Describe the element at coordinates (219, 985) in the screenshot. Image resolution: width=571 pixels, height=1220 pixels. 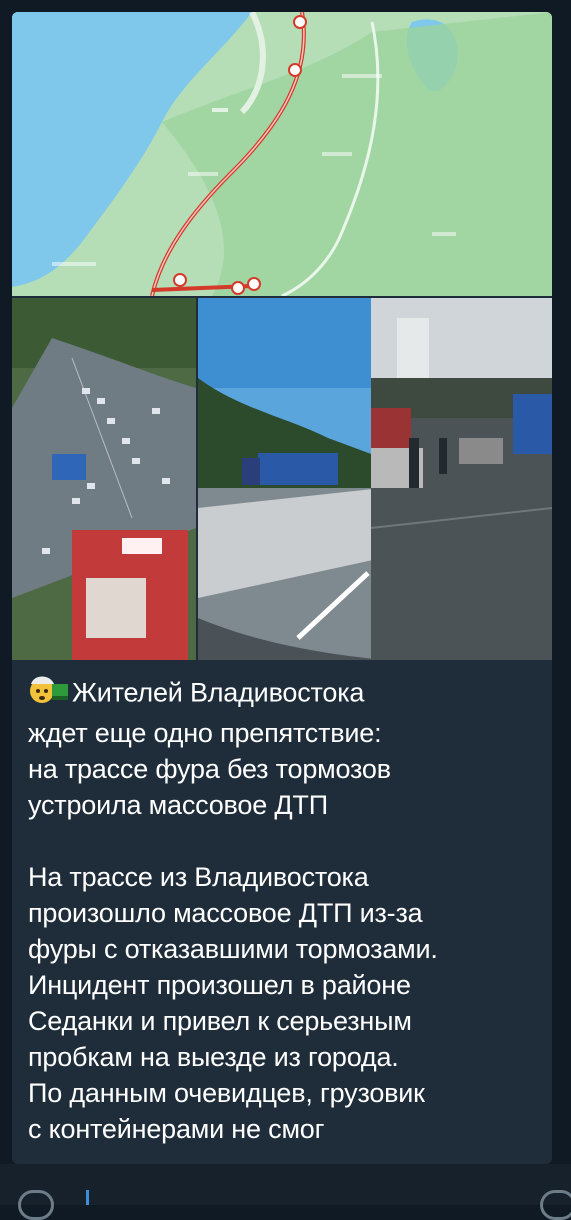
I see `body-line-4: Инцидент произошел в районе` at that location.